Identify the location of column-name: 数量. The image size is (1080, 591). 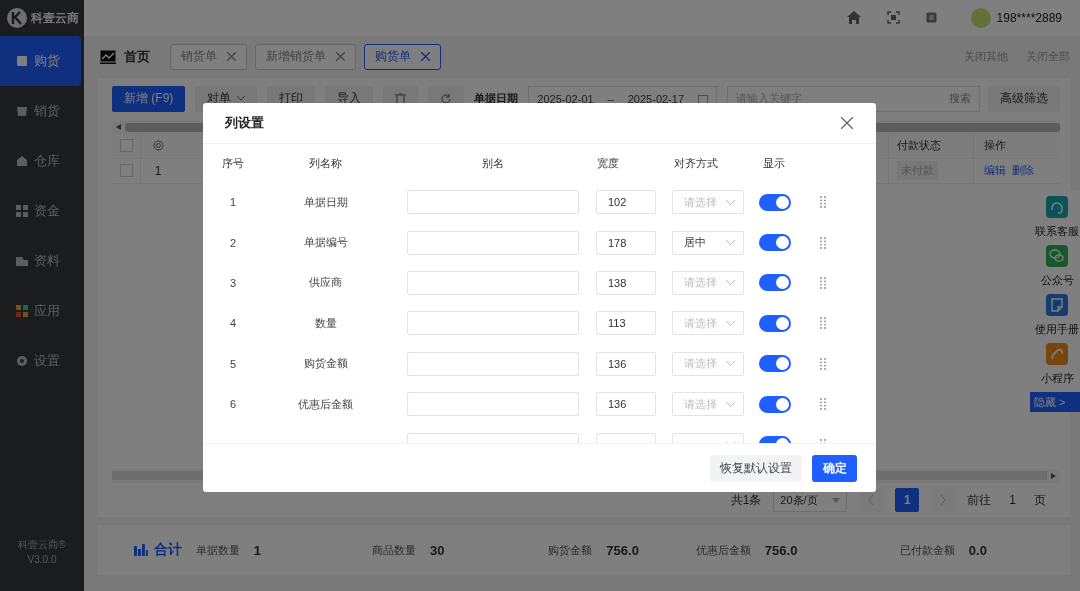
(325, 323).